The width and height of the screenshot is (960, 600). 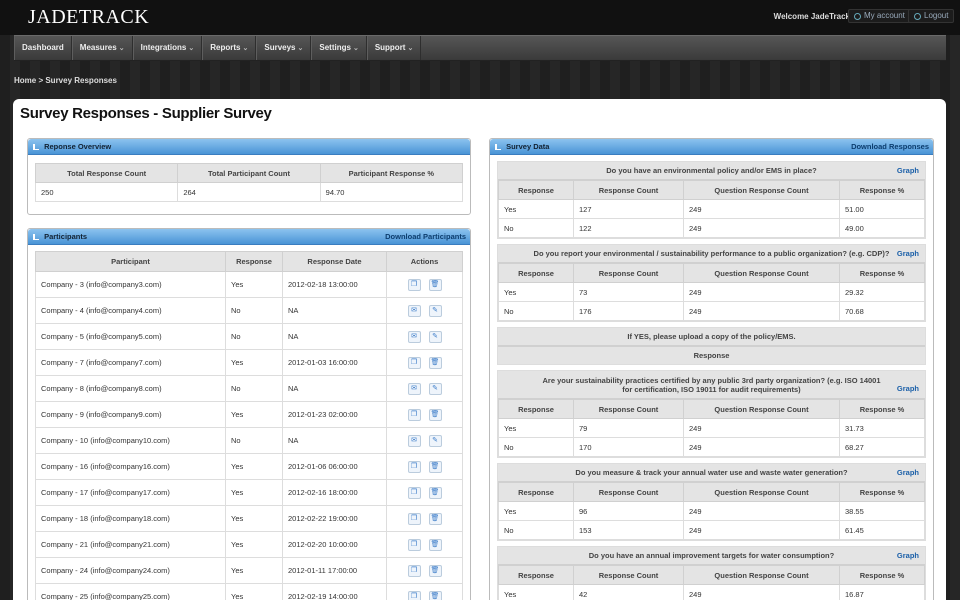 I want to click on welcome-text: Welcome JadeTrack, so click(x=811, y=16).